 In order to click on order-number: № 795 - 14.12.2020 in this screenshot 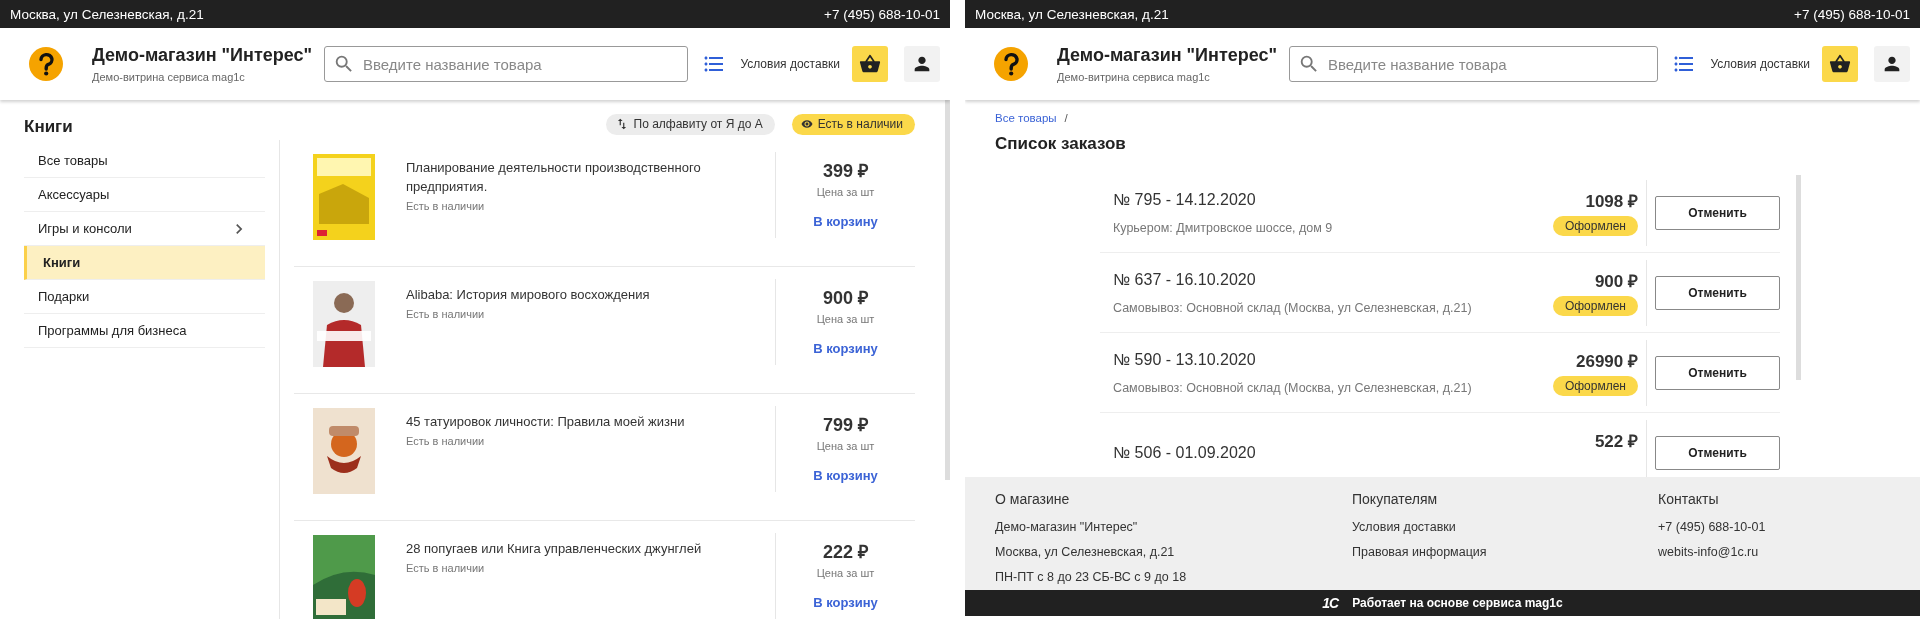, I will do `click(1333, 199)`.